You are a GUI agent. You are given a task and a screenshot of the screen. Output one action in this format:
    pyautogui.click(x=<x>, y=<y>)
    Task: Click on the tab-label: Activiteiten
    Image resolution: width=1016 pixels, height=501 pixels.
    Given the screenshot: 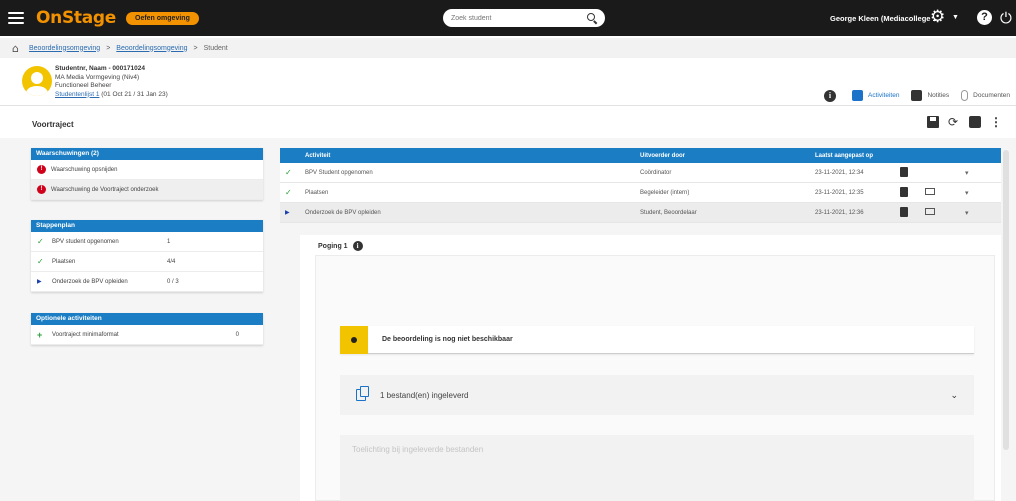 What is the action you would take?
    pyautogui.click(x=884, y=95)
    